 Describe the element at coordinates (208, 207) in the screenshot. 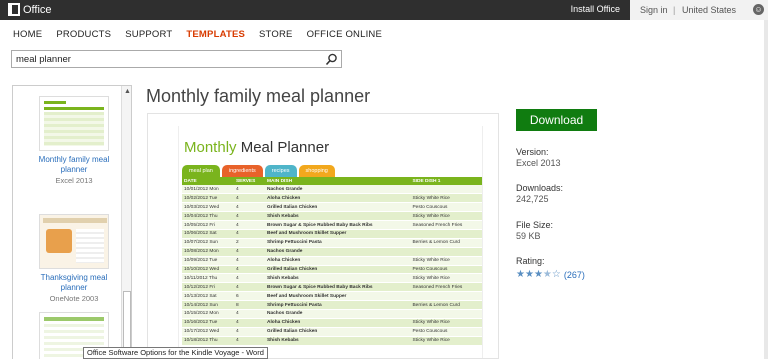

I see `table-cell: 10/03/2012 Wed` at that location.